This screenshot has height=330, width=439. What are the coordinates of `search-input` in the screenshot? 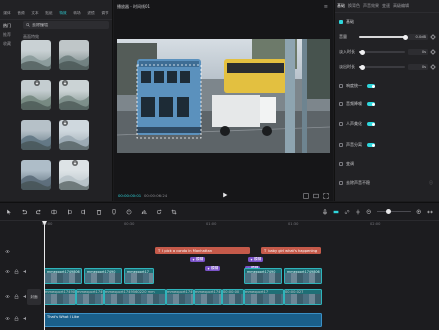 It's located at (67, 25).